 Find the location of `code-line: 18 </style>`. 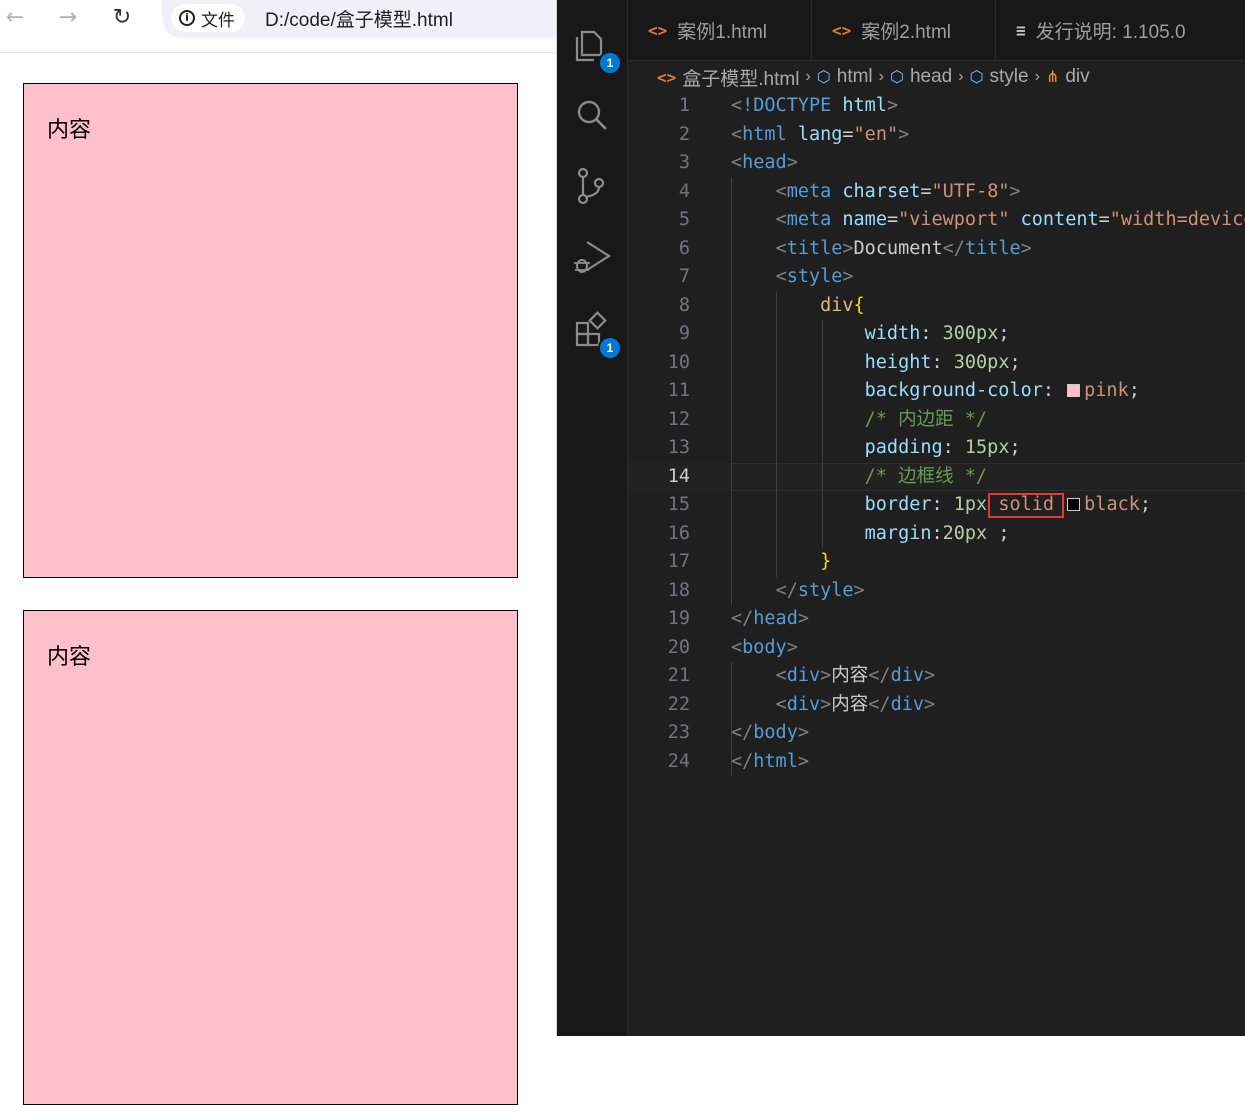

code-line: 18 </style> is located at coordinates (936, 591).